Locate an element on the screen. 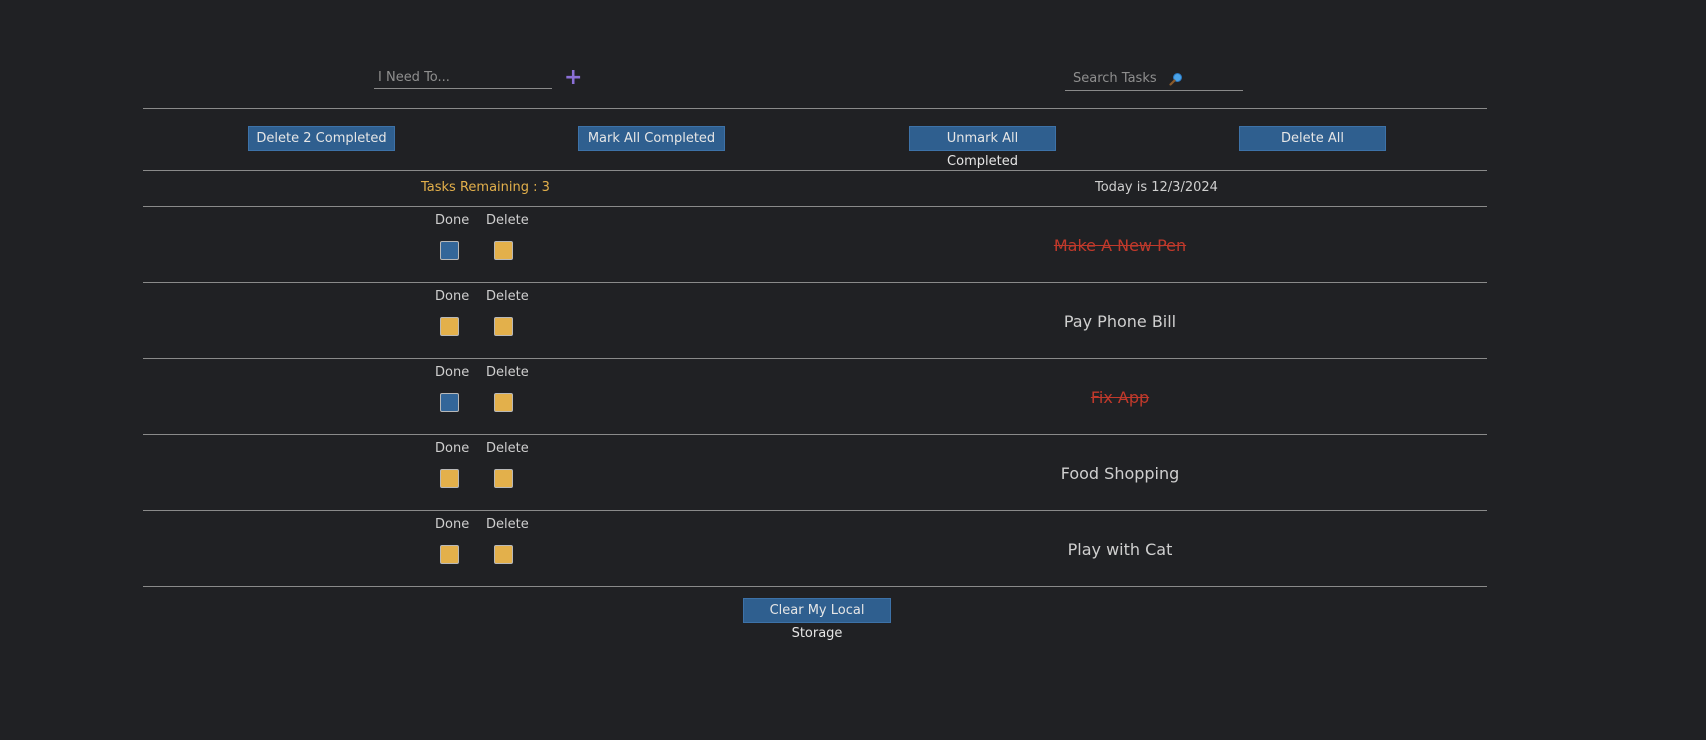 This screenshot has height=740, width=1706. task-row: Done Delete Pay Phone Bill is located at coordinates (815, 321).